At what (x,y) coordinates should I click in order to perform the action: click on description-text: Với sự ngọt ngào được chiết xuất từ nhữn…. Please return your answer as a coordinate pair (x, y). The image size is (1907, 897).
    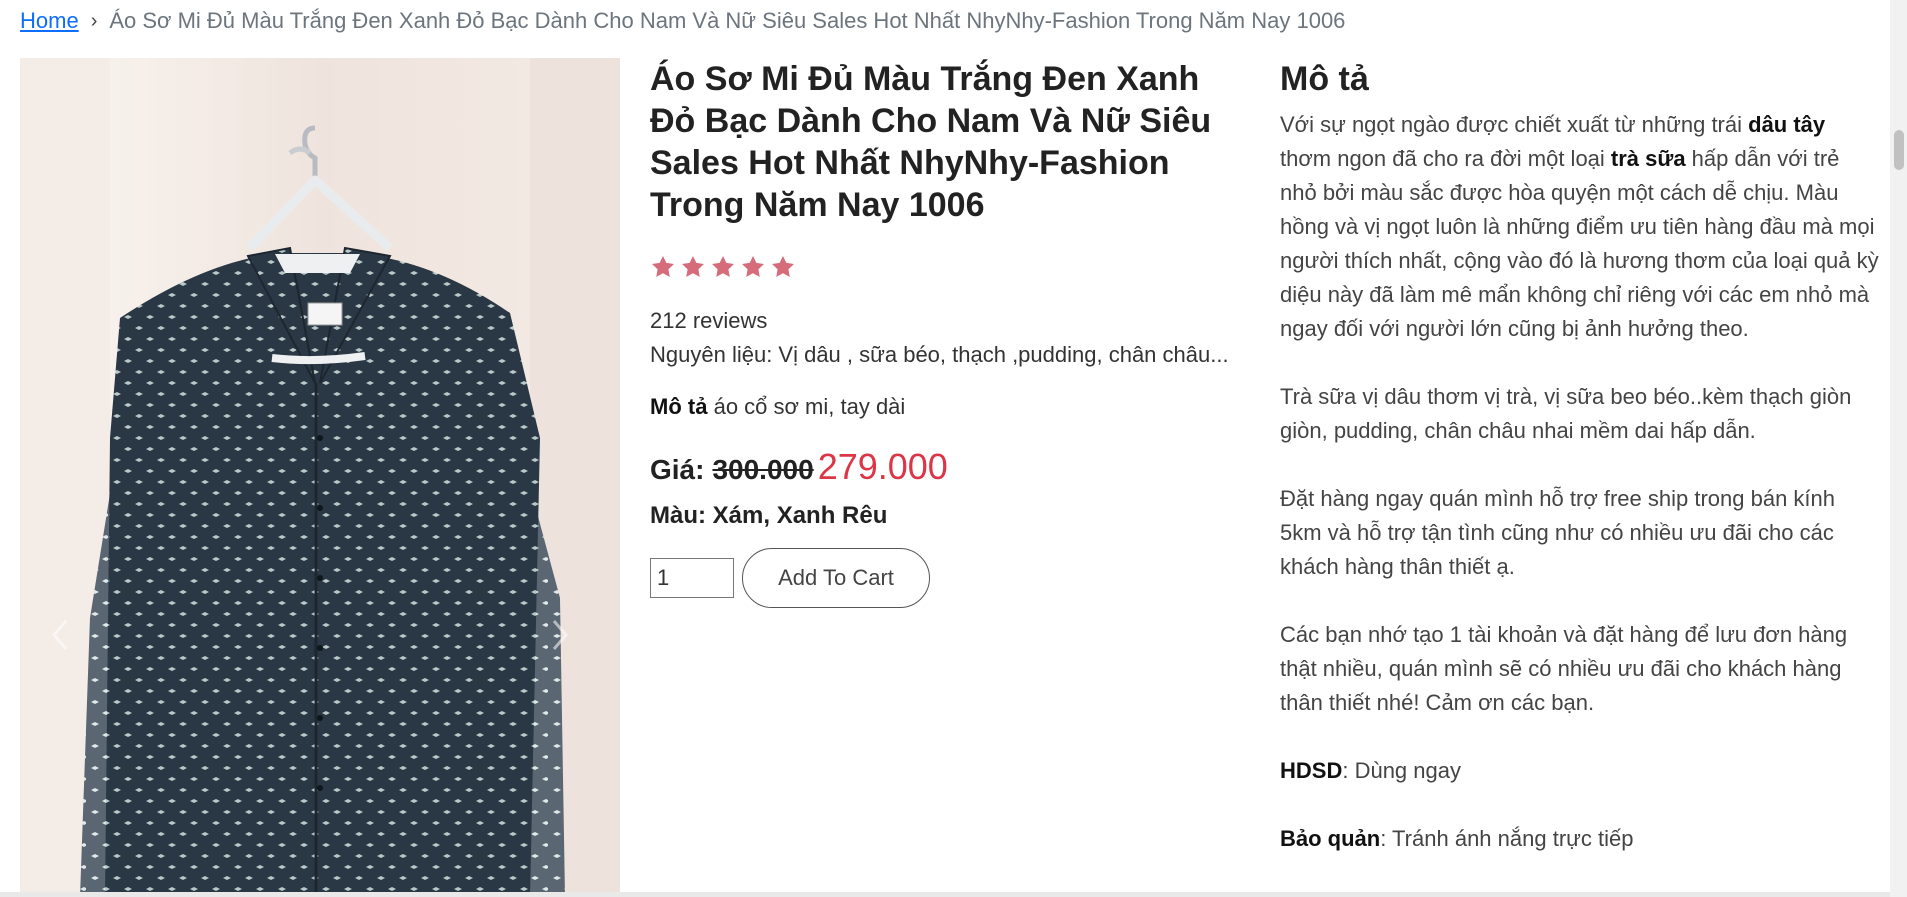
    Looking at the image, I should click on (1514, 124).